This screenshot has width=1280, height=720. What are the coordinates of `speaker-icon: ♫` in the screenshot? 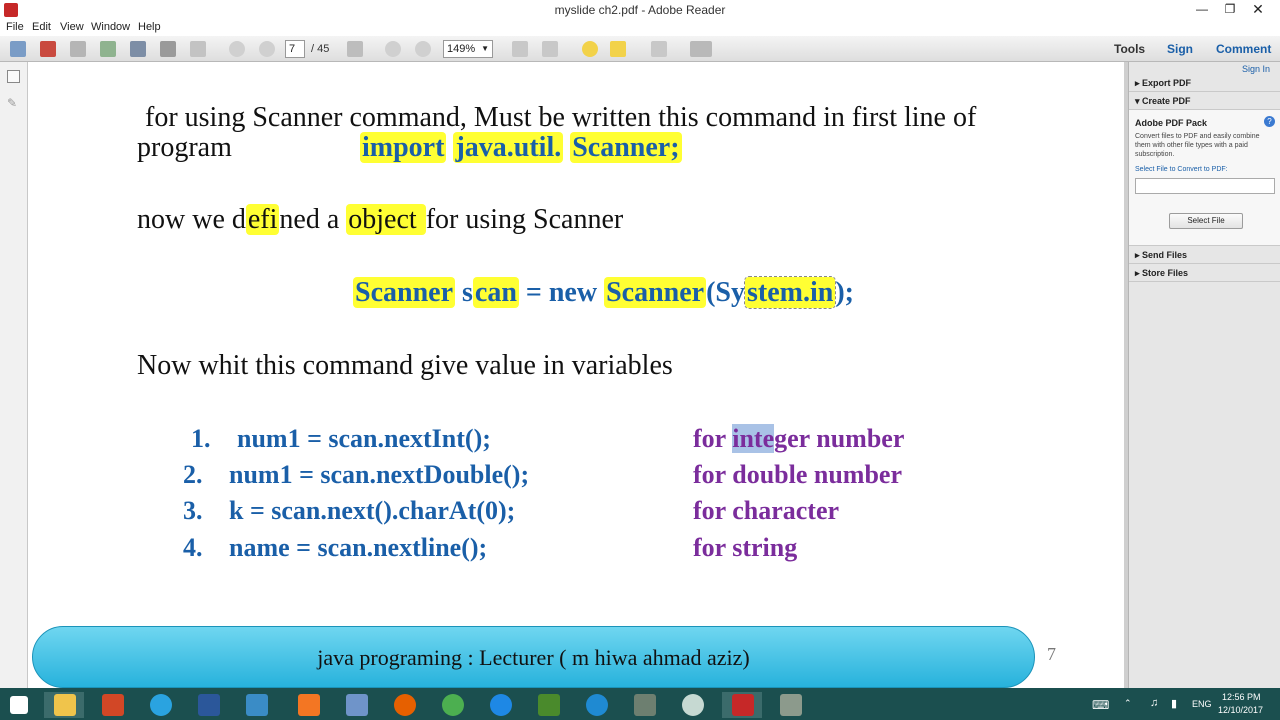 It's located at (1154, 703).